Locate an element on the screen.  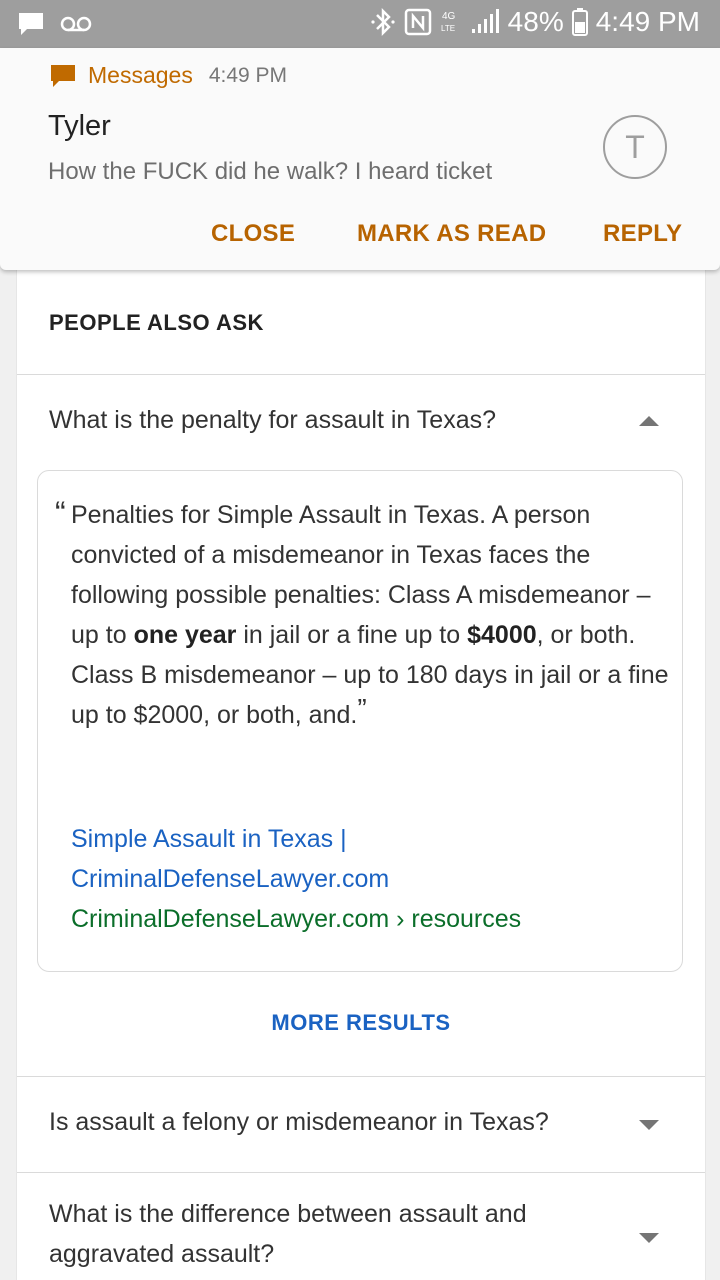
nfc-icon is located at coordinates (418, 22).